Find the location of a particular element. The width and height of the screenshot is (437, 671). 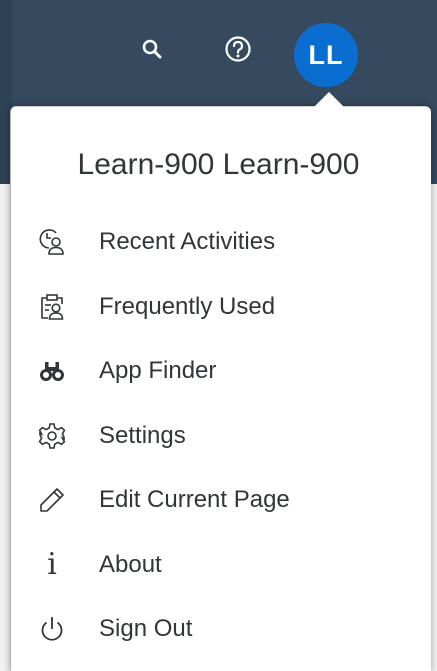

search-icon is located at coordinates (152, 49).